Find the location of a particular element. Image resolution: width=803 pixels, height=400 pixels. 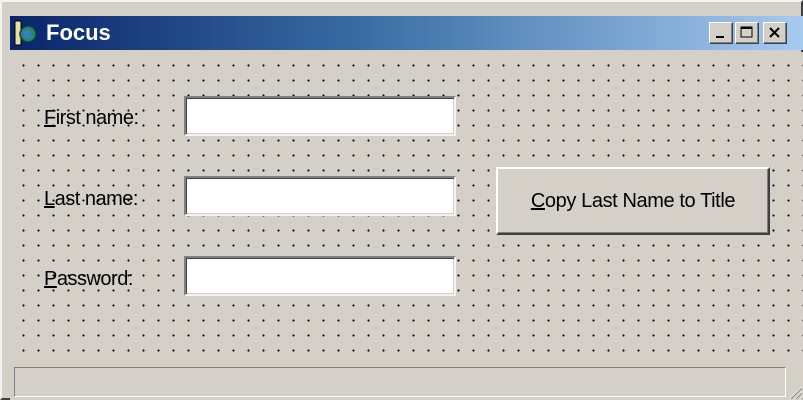

first-name-field is located at coordinates (320, 116).